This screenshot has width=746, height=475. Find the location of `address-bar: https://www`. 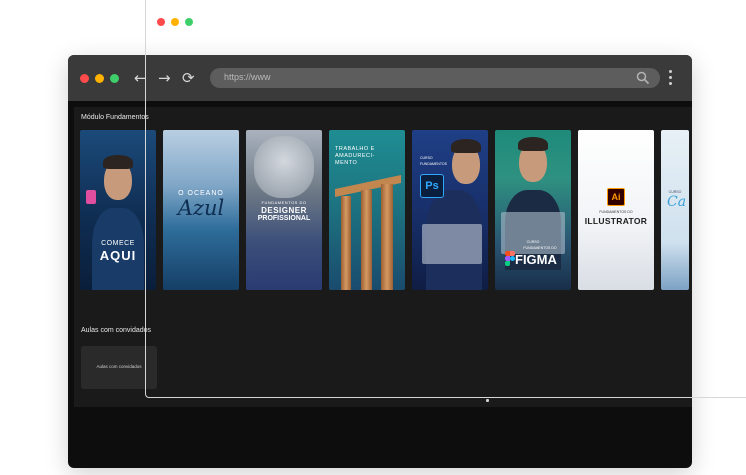

address-bar: https://www is located at coordinates (435, 78).